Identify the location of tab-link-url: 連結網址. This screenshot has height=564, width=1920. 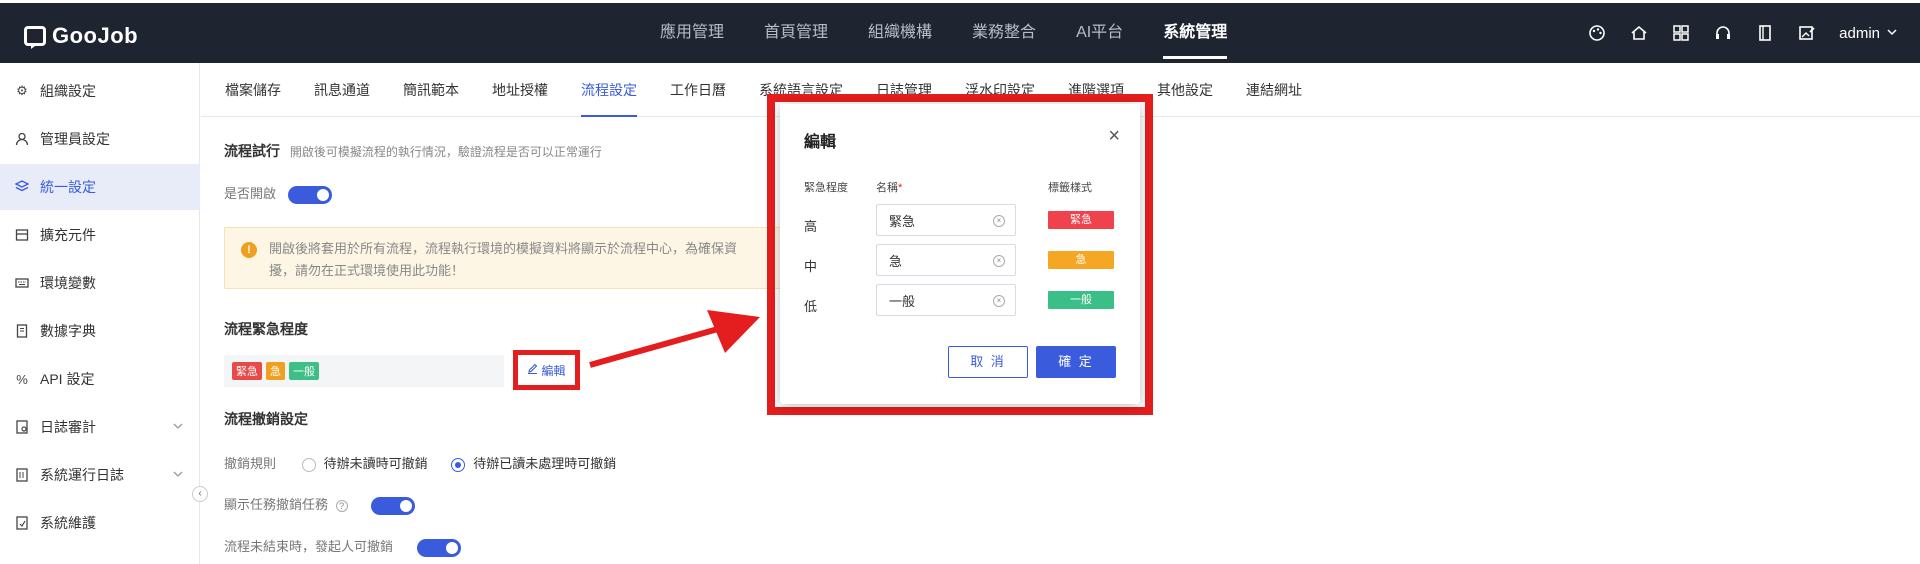
(1274, 90).